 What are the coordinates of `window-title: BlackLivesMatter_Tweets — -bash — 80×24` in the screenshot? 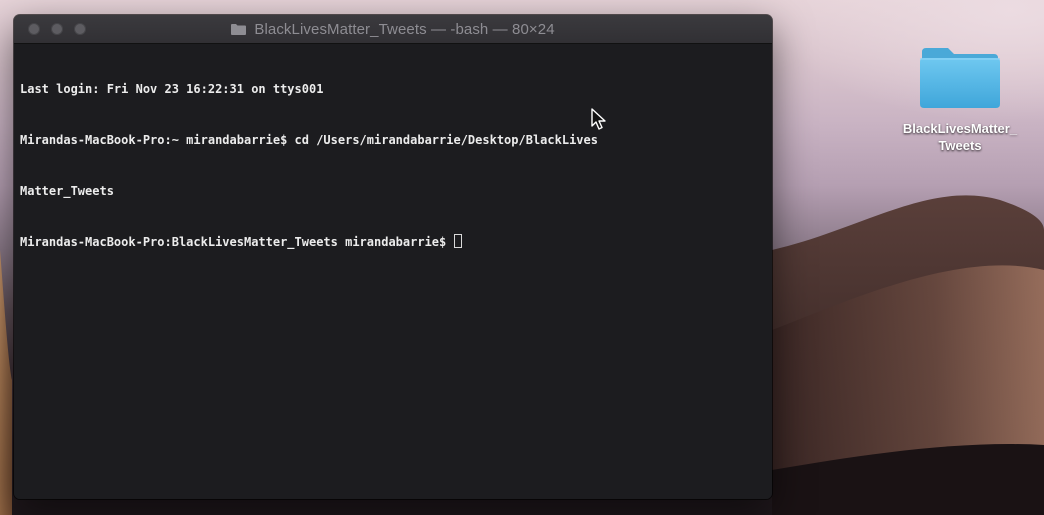 It's located at (393, 29).